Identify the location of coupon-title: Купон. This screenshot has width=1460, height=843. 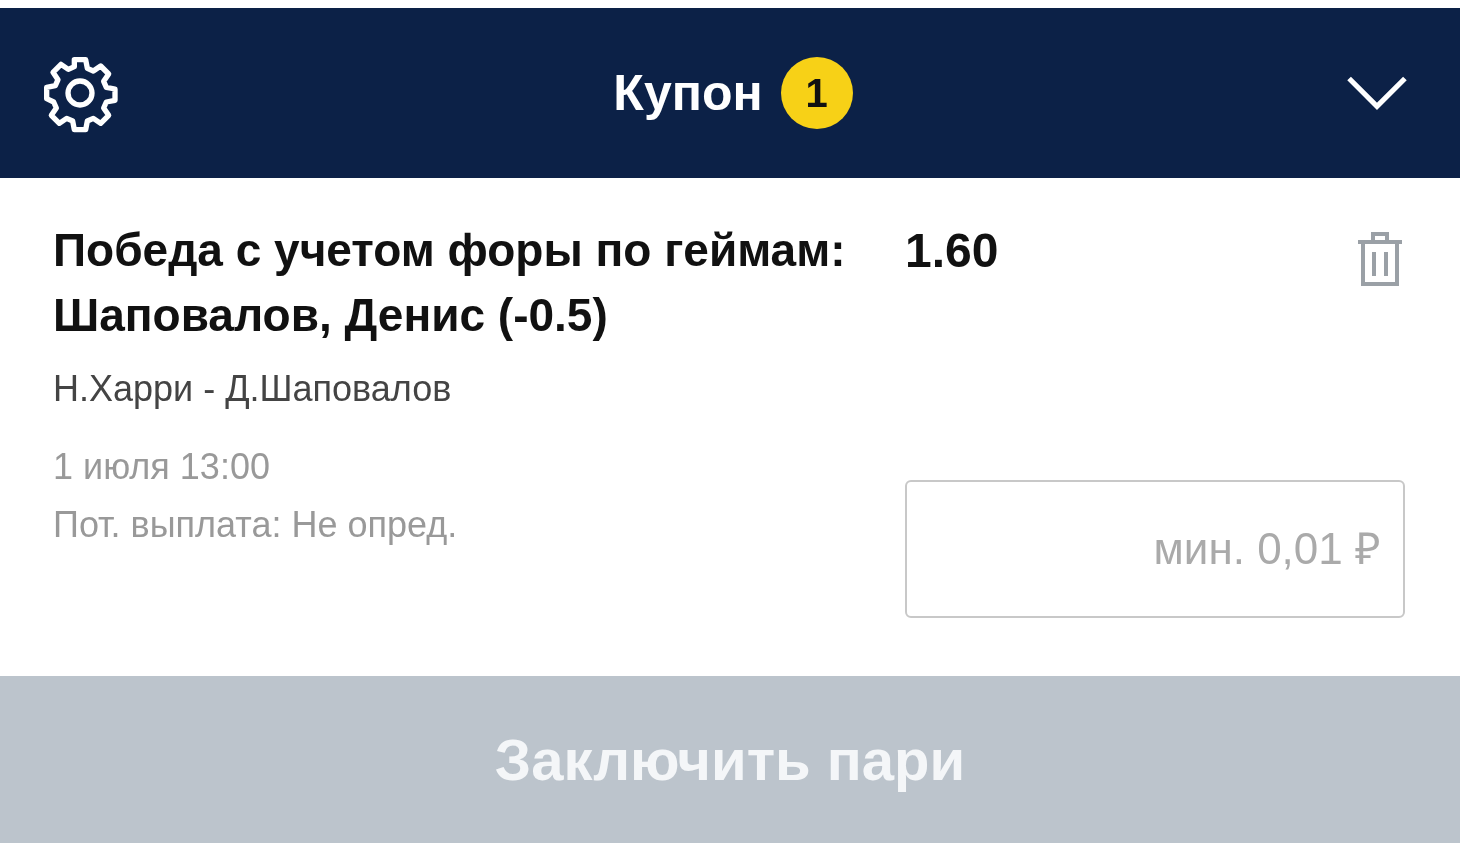
(688, 93).